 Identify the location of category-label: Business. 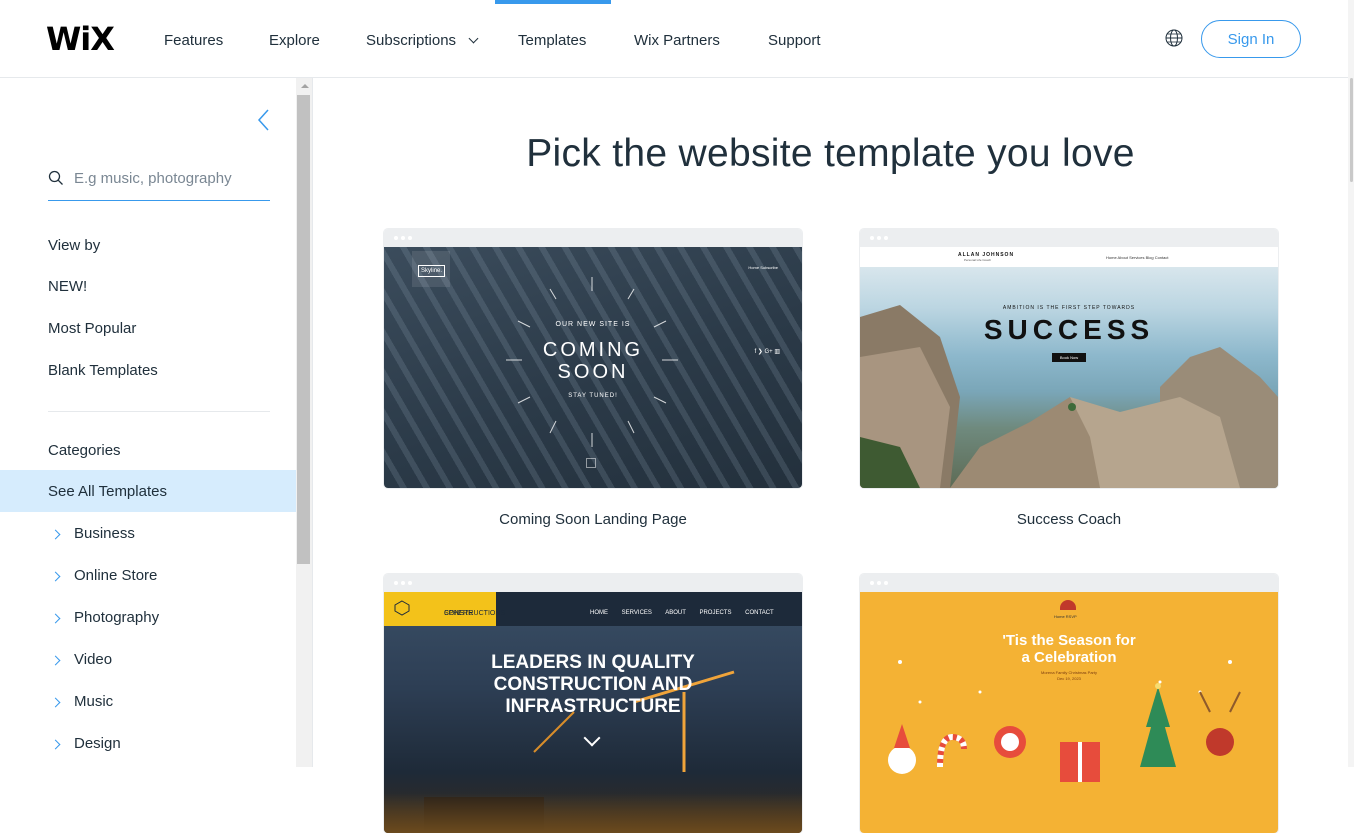
(104, 533).